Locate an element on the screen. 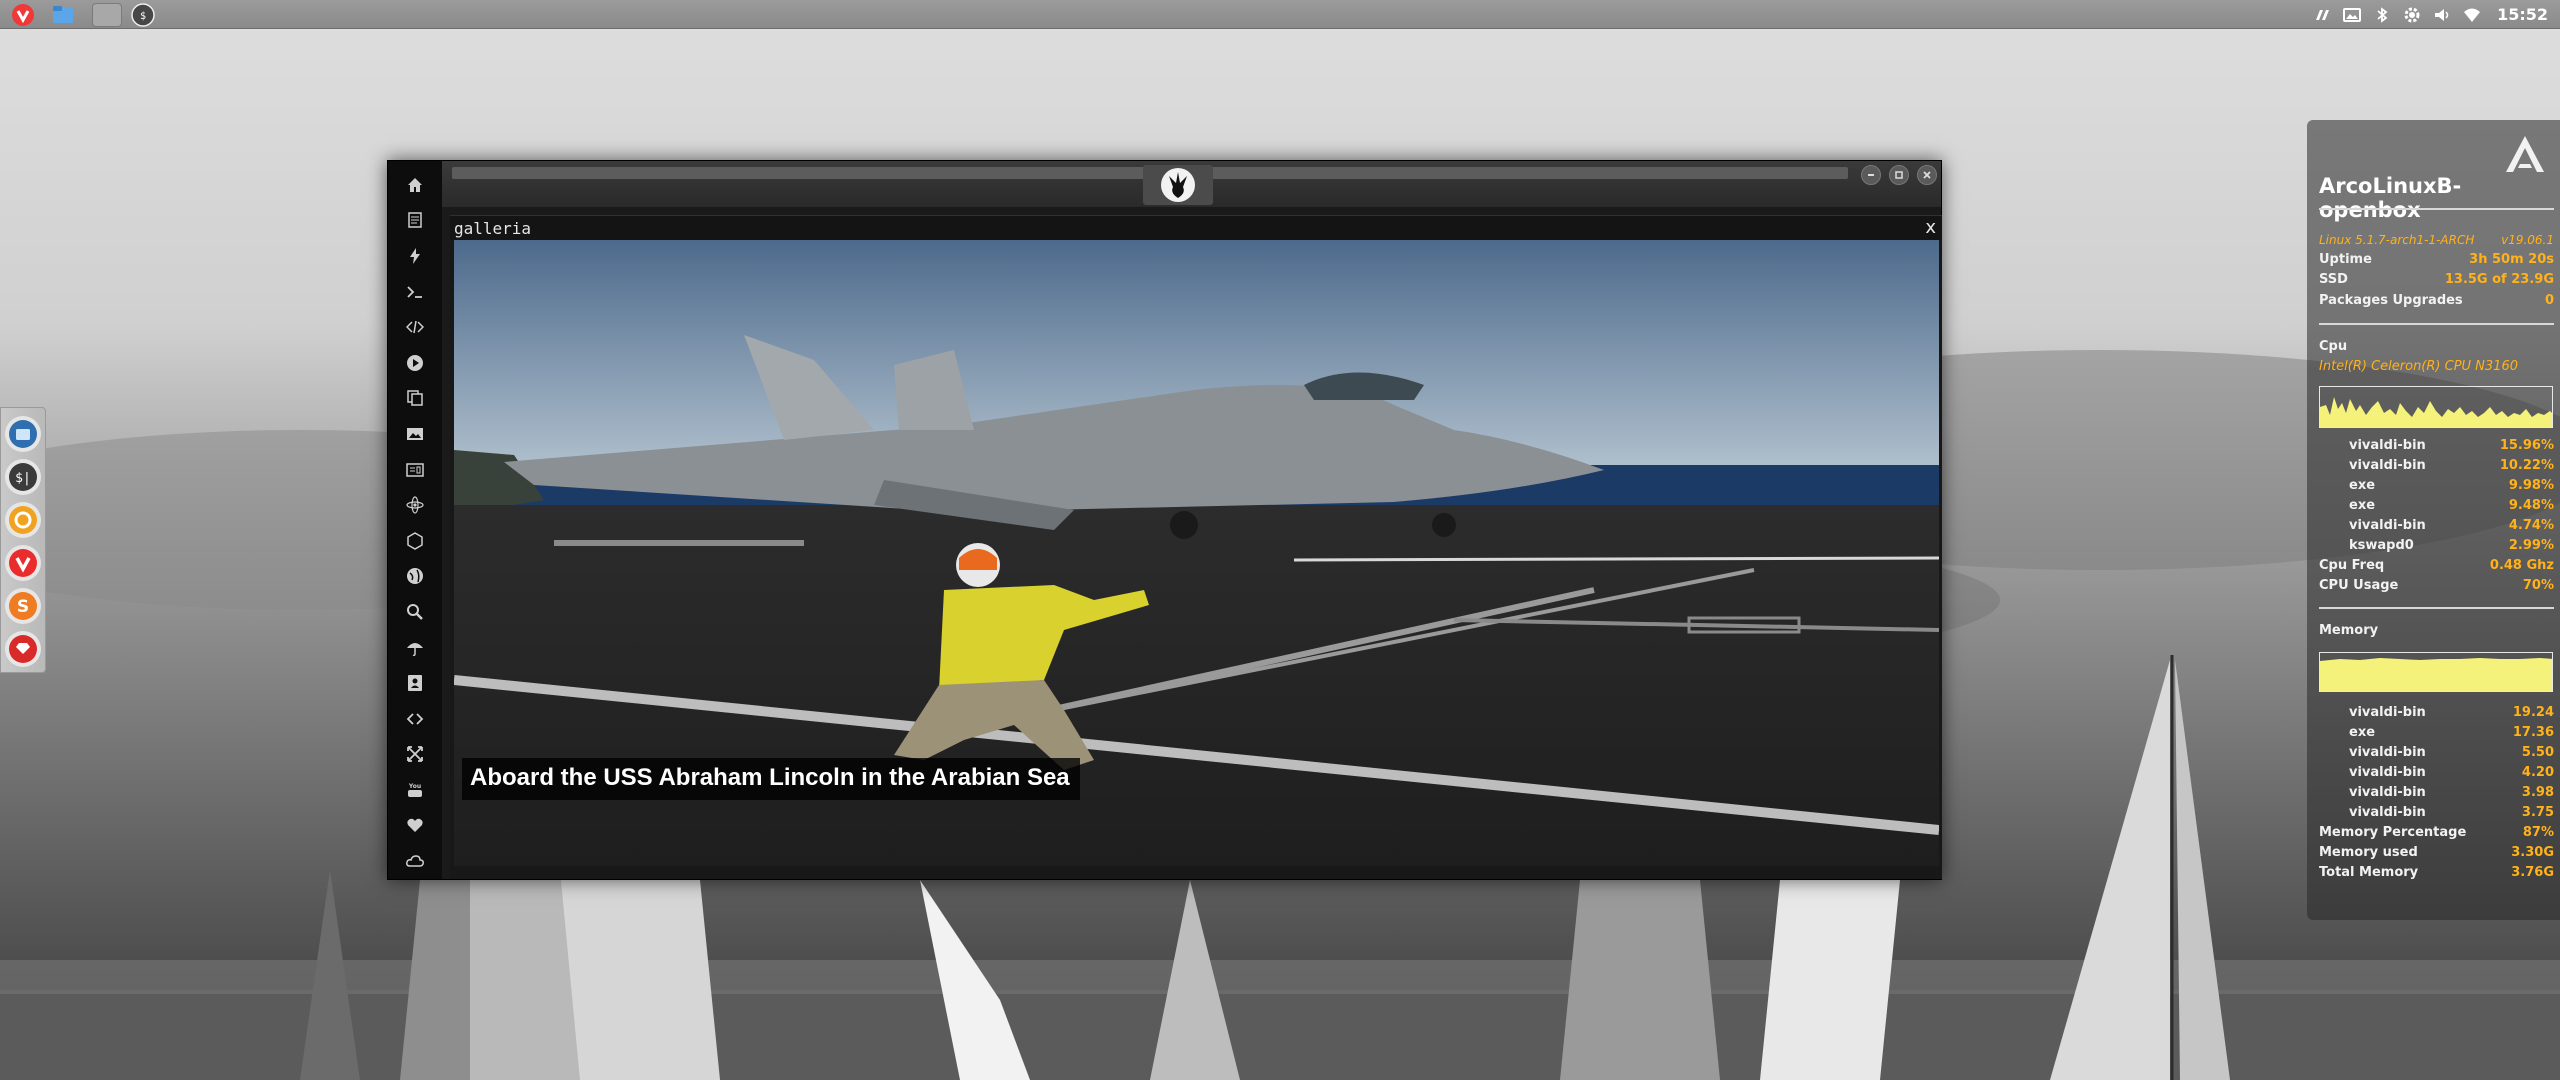 This screenshot has width=2560, height=1080. kernel-label: Linux 5.1.7-arch1-1-ARCH is located at coordinates (2397, 240).